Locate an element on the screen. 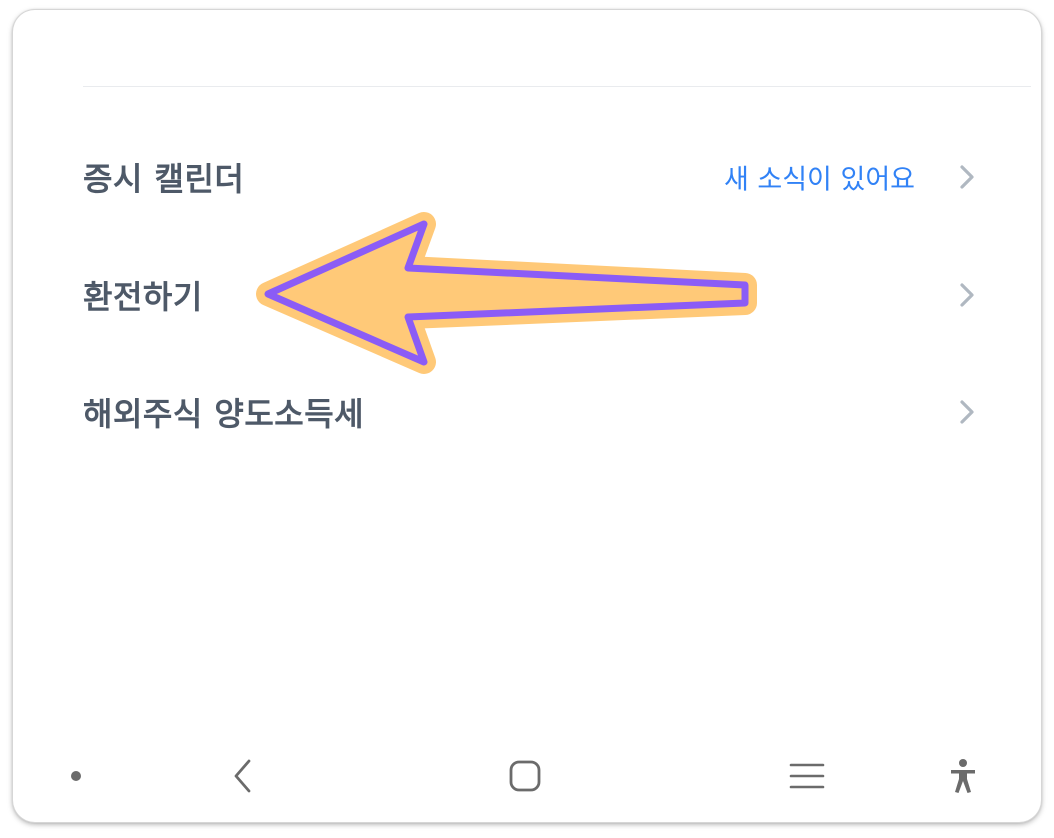 This screenshot has height=838, width=1054. recent-apps-icon is located at coordinates (807, 776).